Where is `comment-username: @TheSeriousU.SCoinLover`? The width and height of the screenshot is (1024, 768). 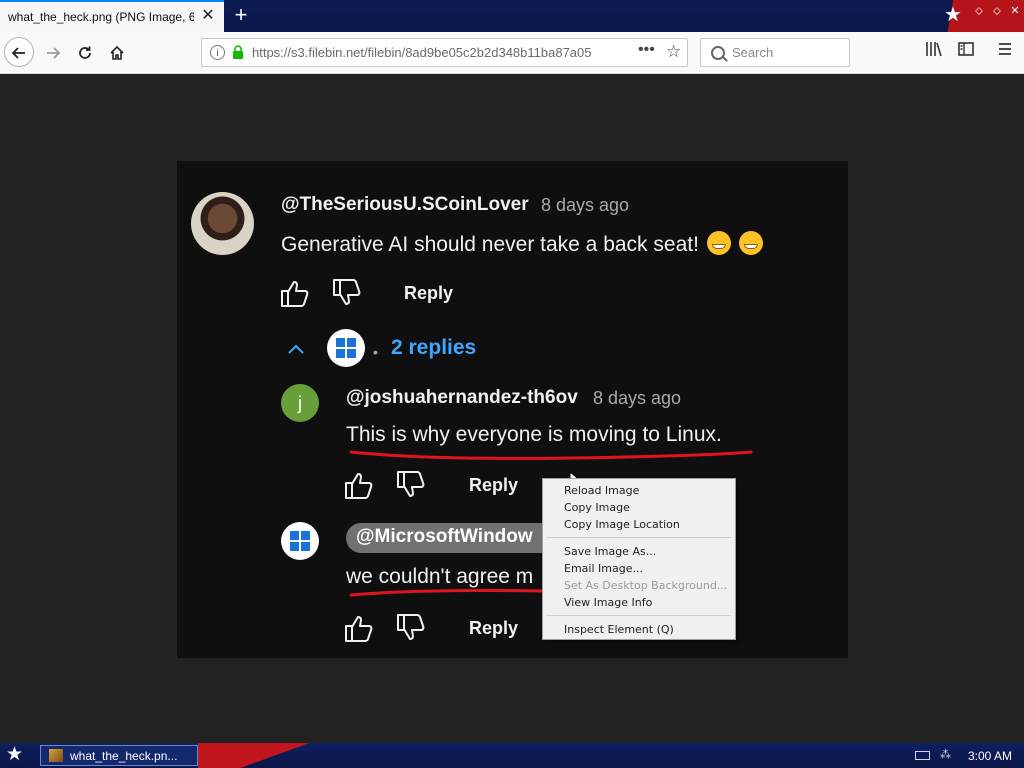
comment-username: @TheSeriousU.SCoinLover is located at coordinates (405, 204).